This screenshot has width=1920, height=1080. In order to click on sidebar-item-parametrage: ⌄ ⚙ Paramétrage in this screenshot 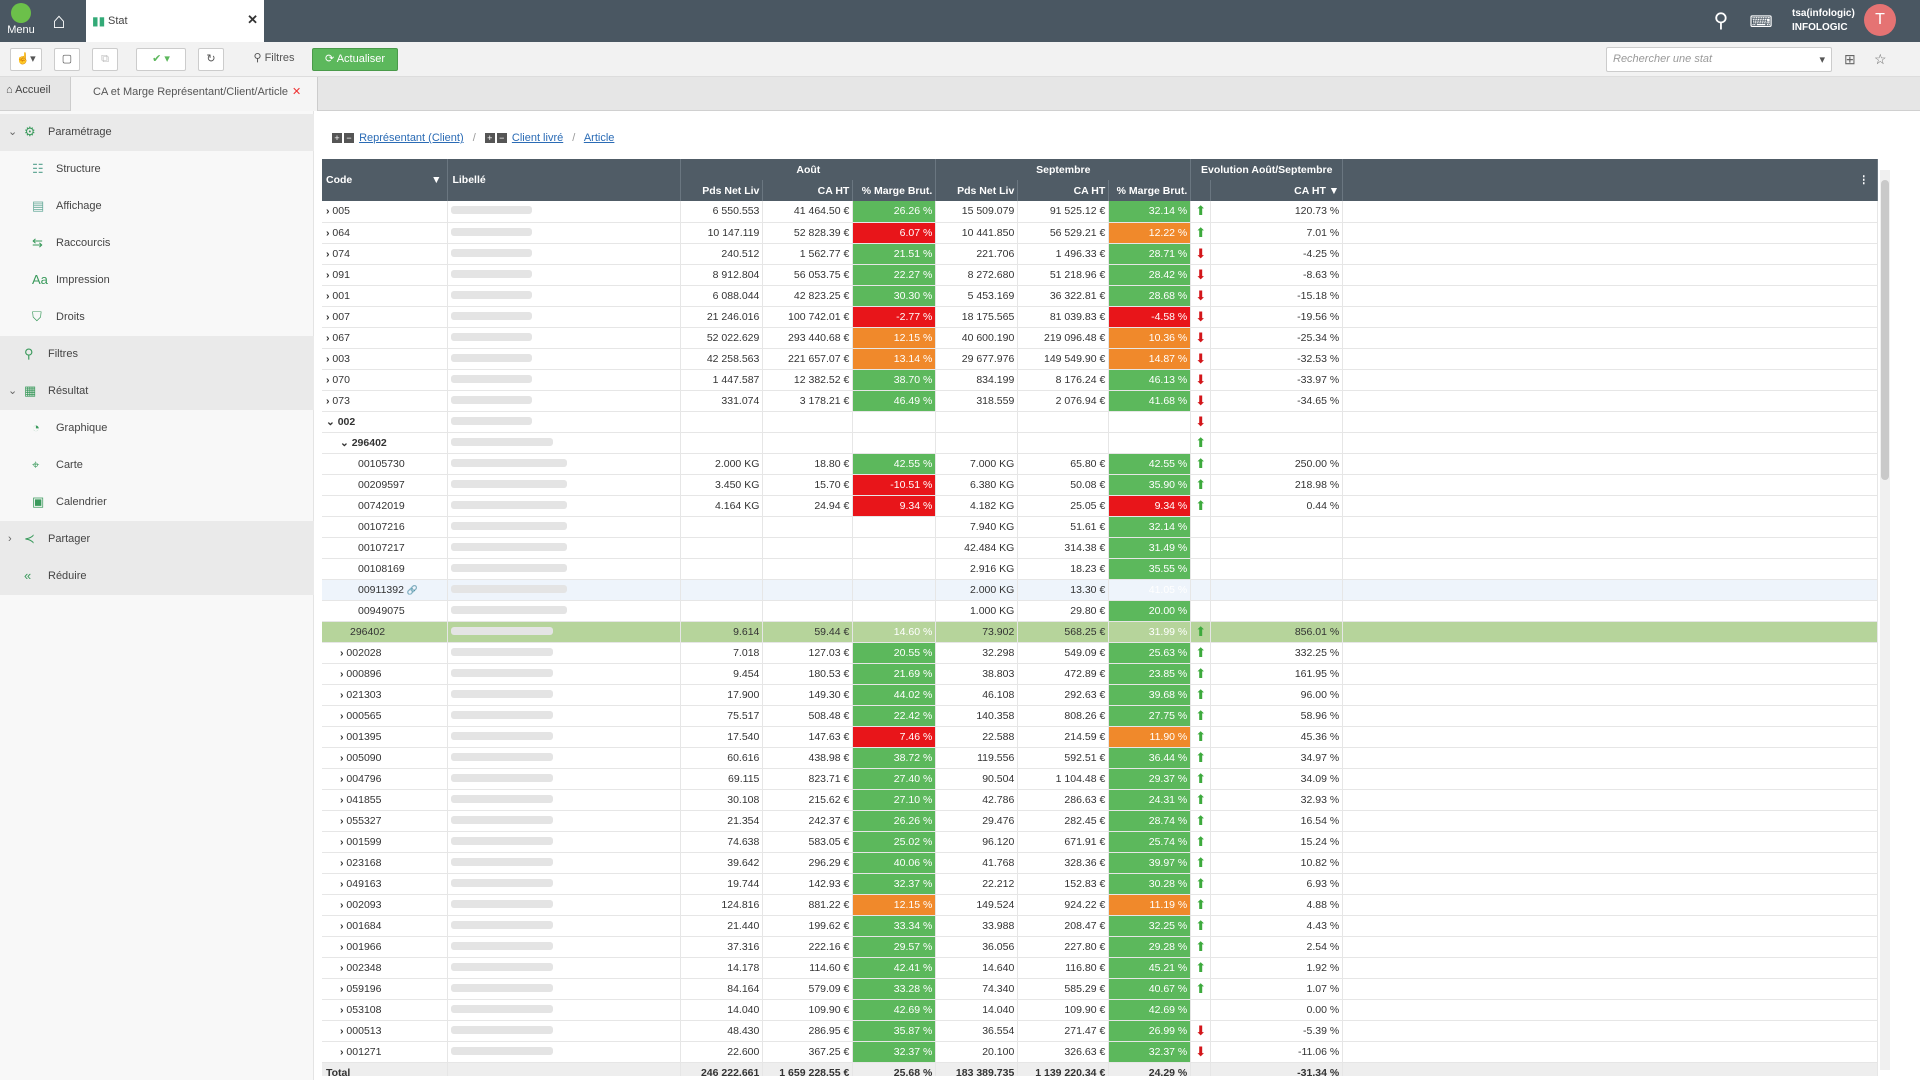, I will do `click(157, 132)`.